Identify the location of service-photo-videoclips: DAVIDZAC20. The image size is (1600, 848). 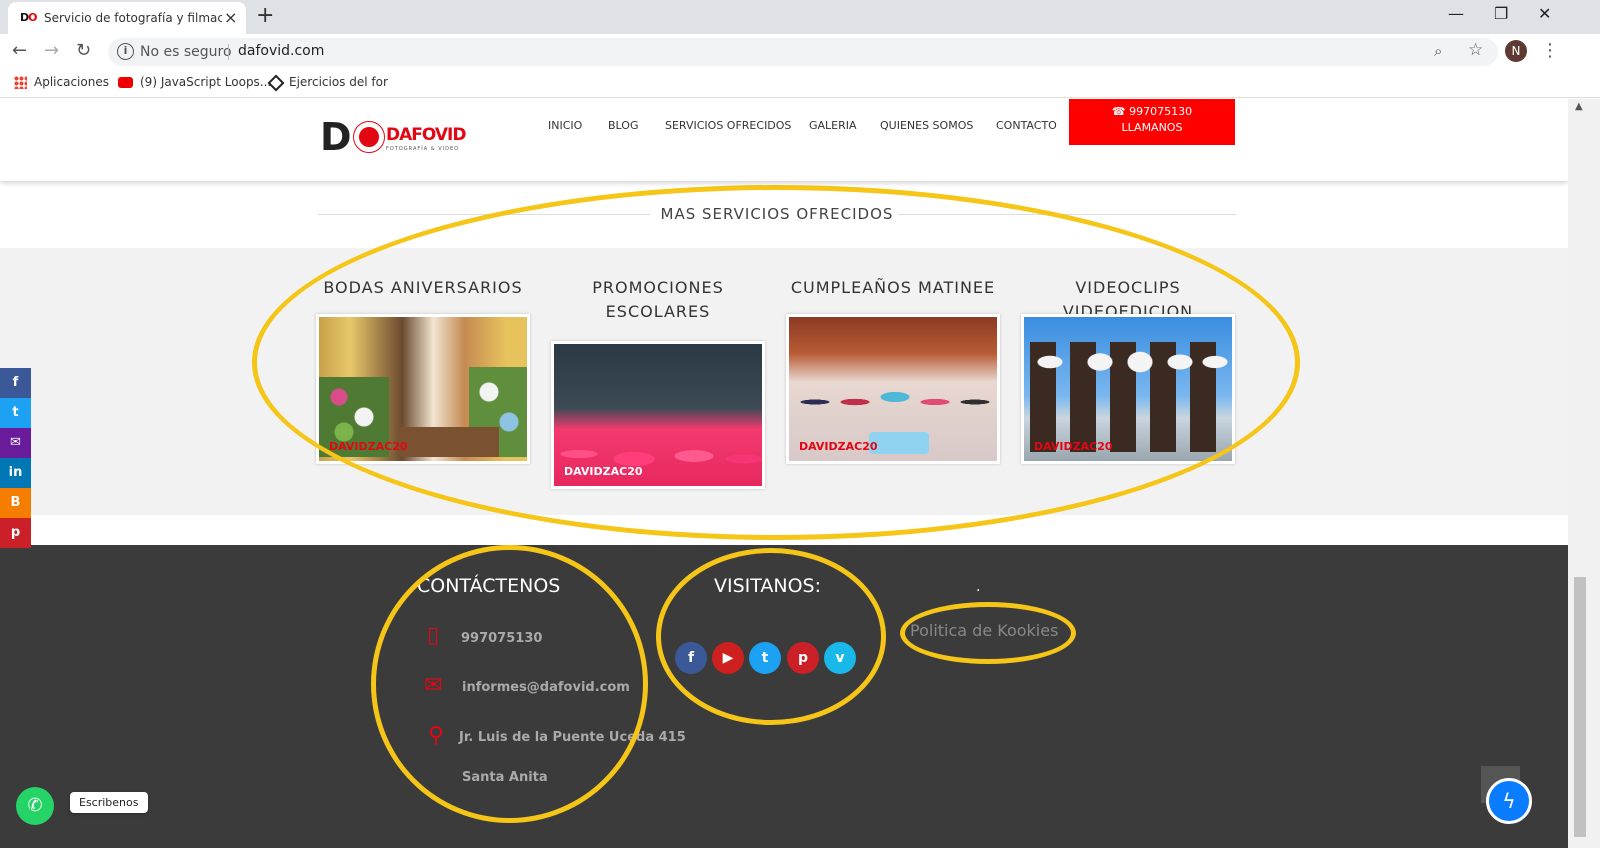
(1128, 389).